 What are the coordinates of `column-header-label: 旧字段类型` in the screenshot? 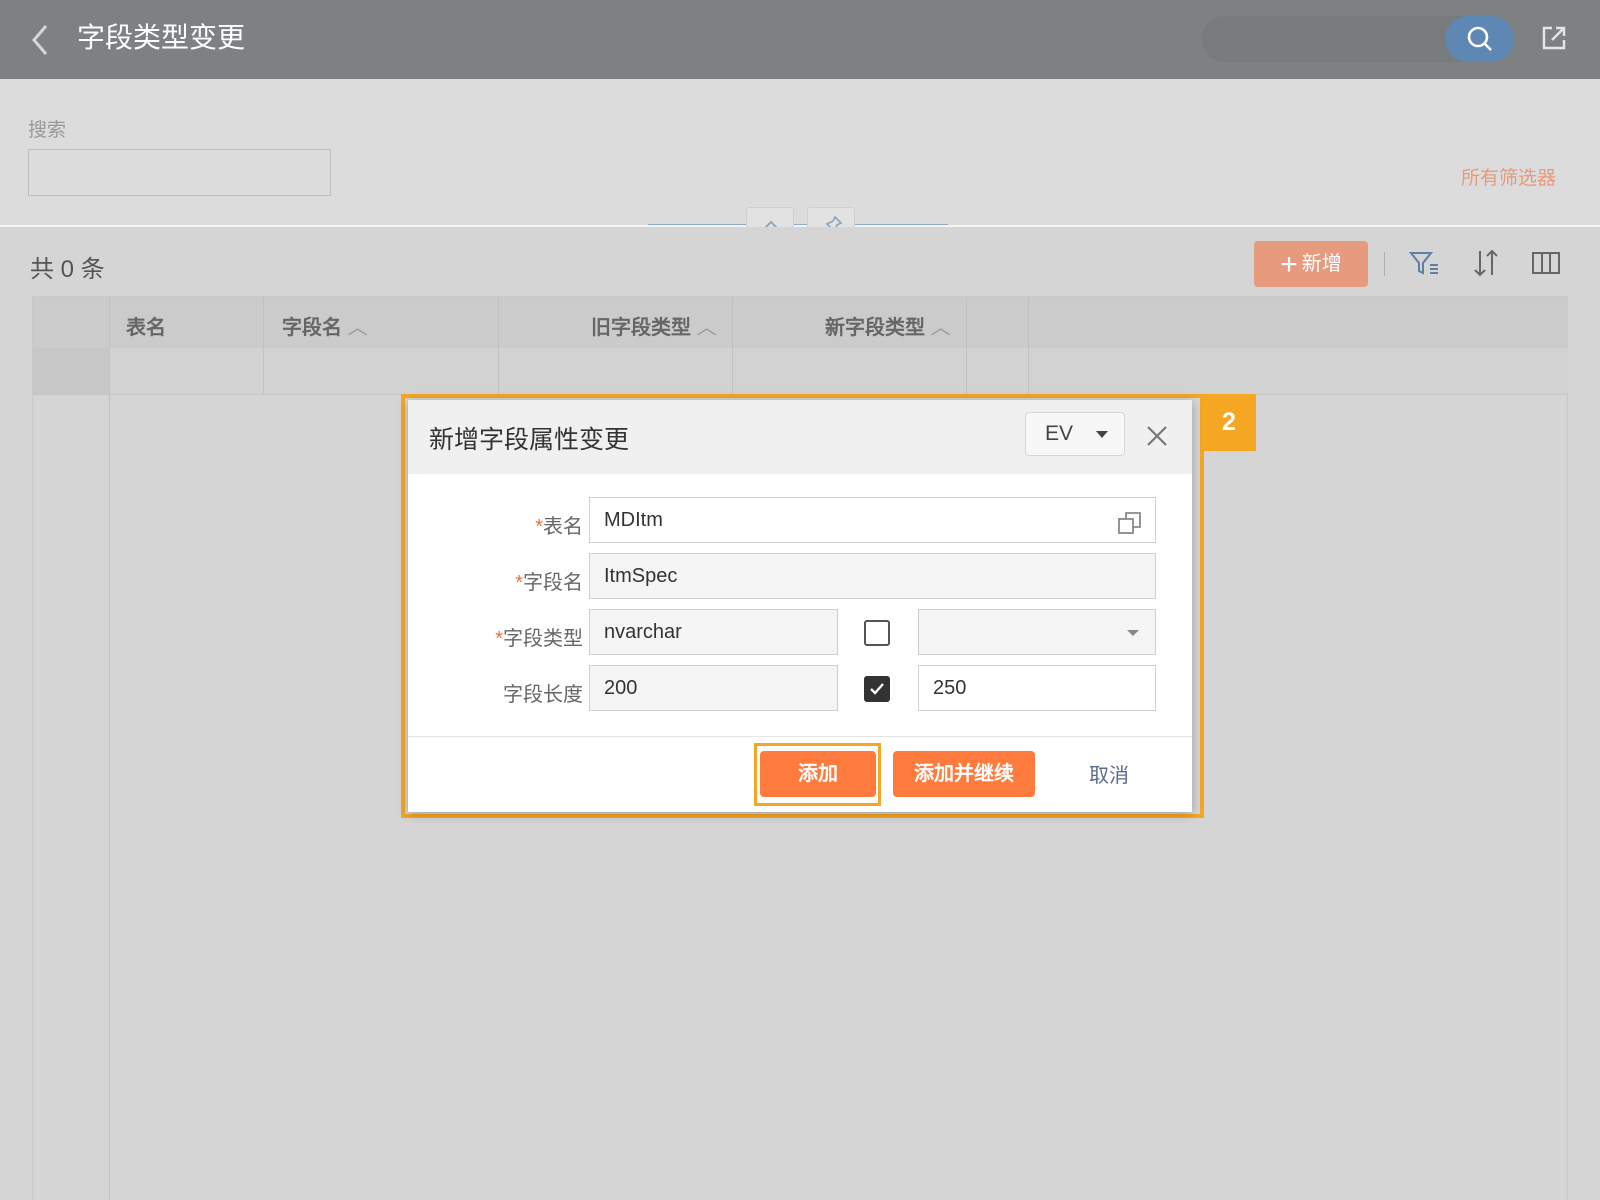 It's located at (641, 328).